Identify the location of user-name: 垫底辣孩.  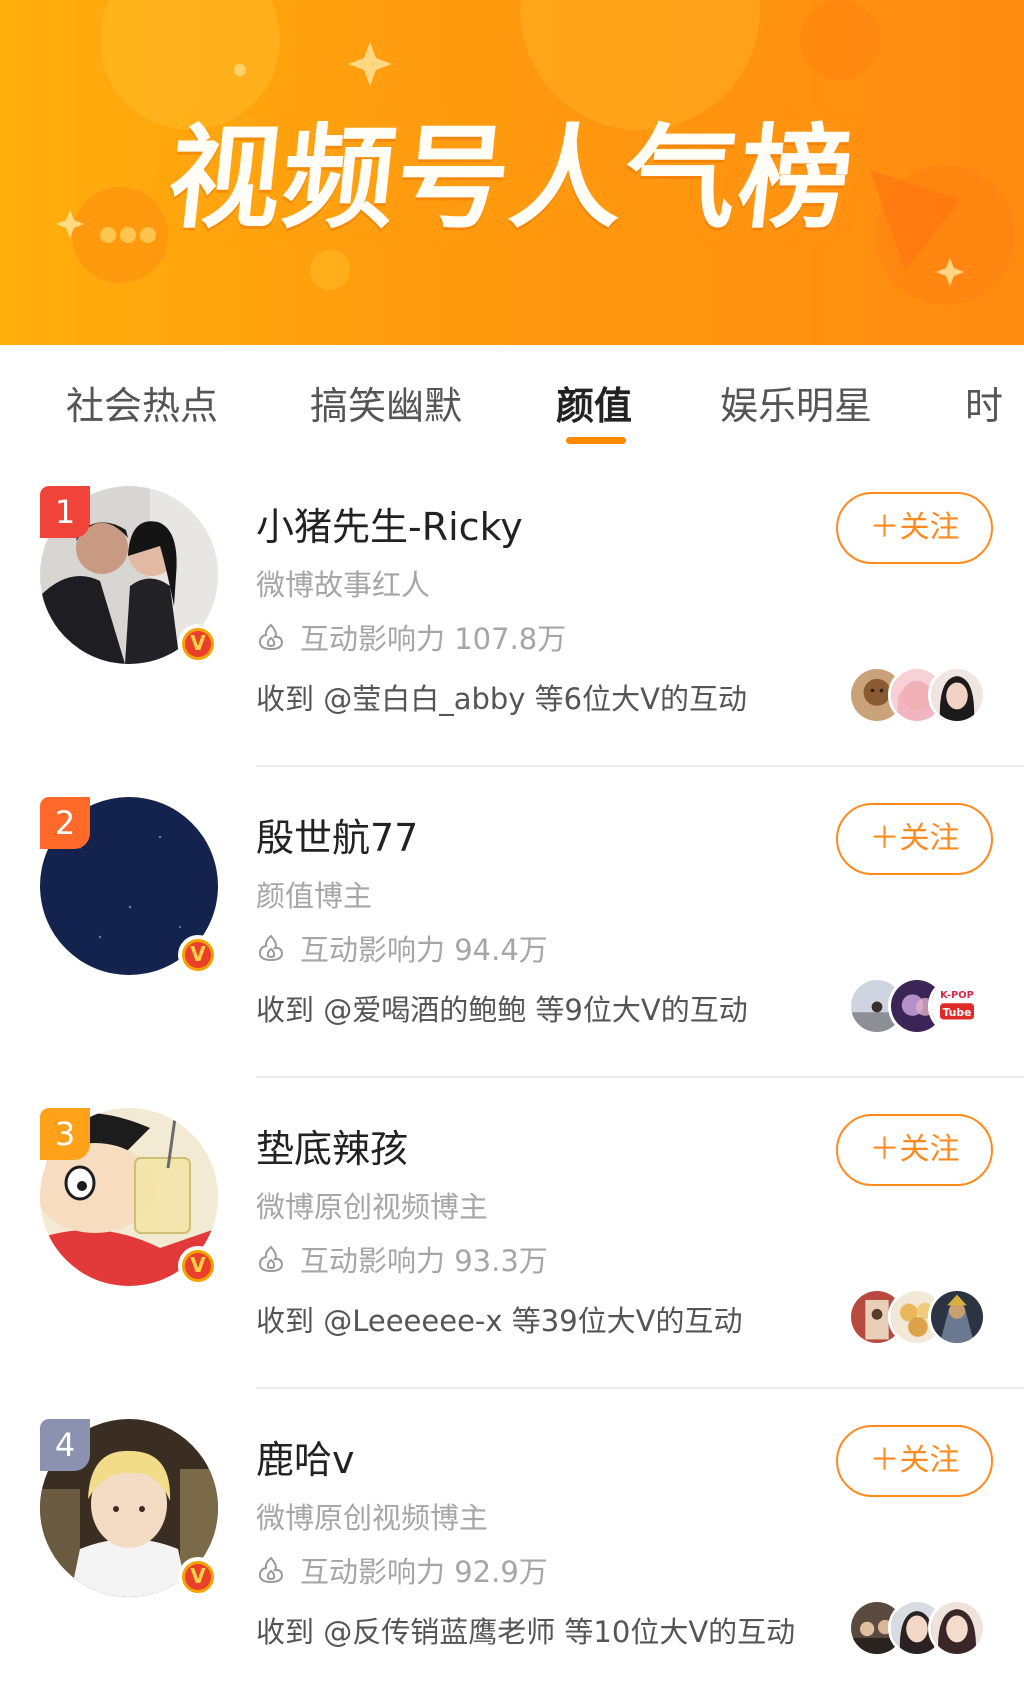
(332, 1145).